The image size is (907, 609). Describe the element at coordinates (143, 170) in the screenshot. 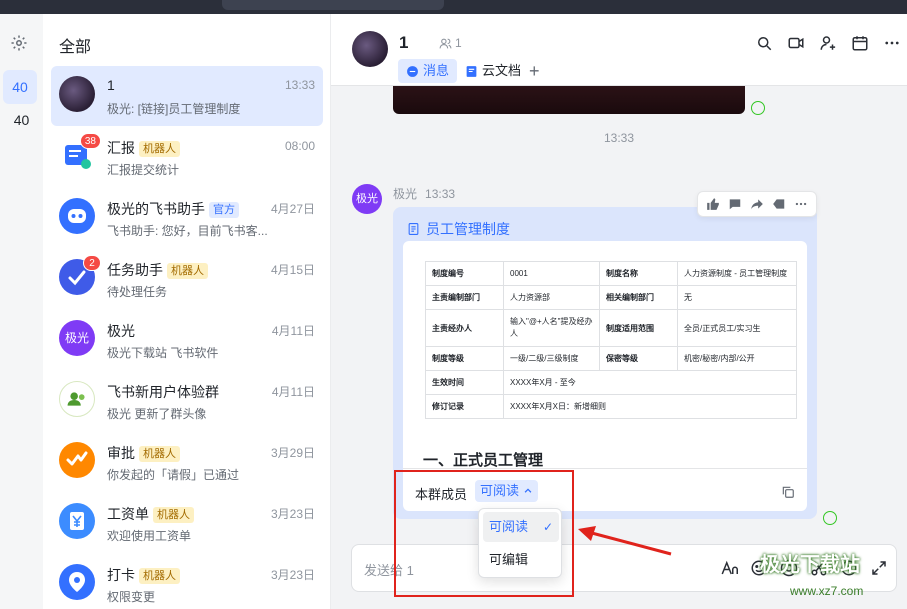

I see `conversation-preview: 汇报提交统计` at that location.